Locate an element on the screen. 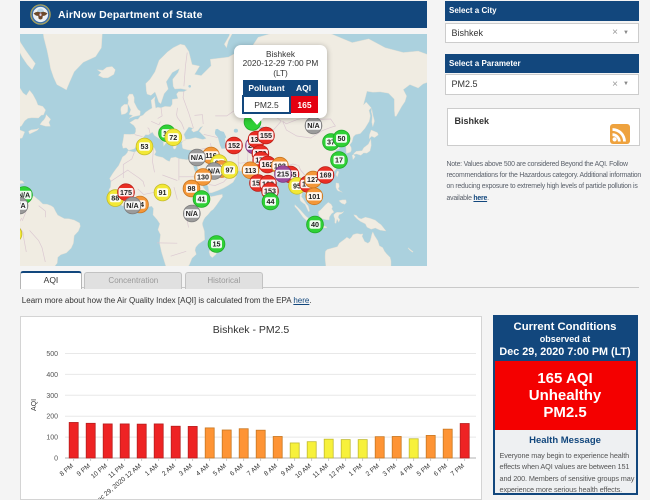 This screenshot has height=500, width=650. svg-text: 10 AM is located at coordinates (303, 471).